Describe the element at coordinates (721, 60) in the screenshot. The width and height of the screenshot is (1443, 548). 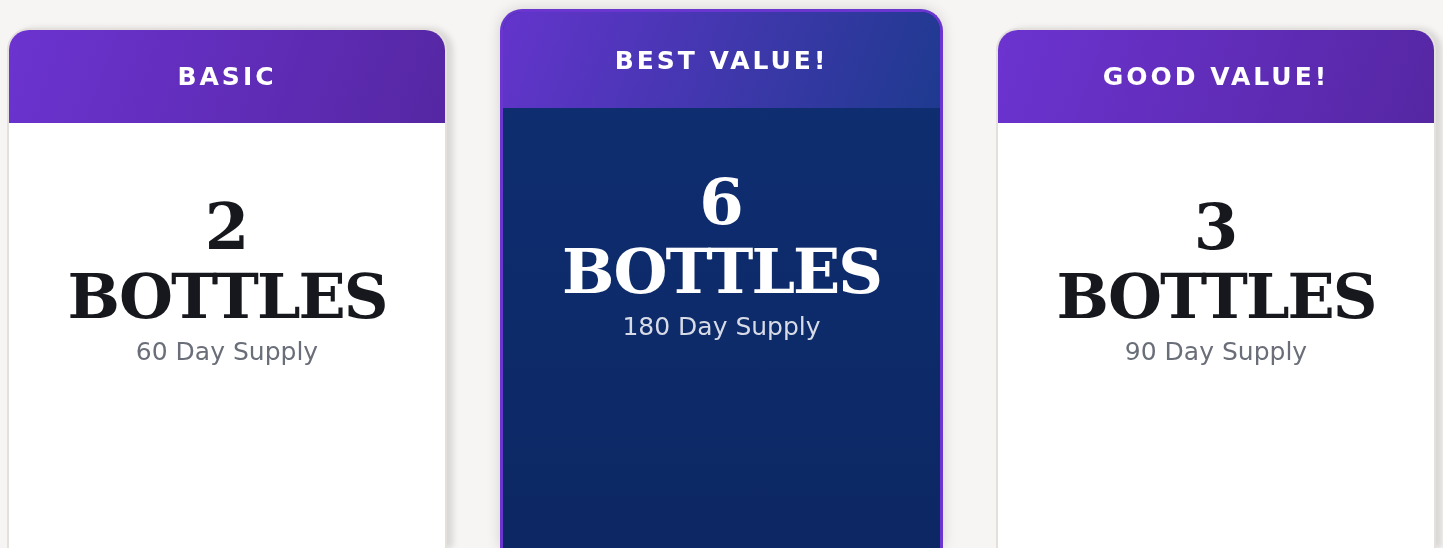
I see `plan-label: BEST VALUE!` at that location.